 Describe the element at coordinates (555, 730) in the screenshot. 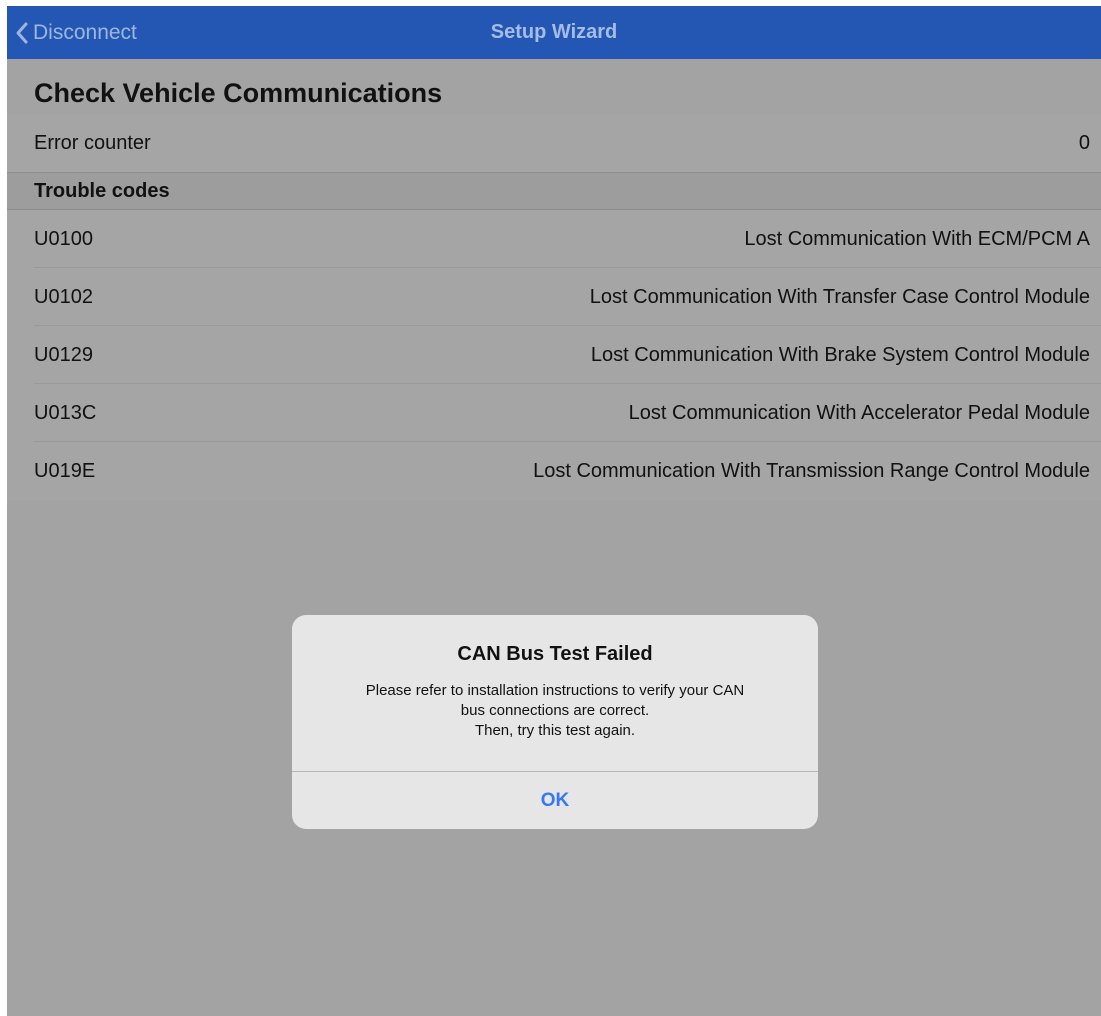

I see `alert-message-line: Then, try this test again.` at that location.